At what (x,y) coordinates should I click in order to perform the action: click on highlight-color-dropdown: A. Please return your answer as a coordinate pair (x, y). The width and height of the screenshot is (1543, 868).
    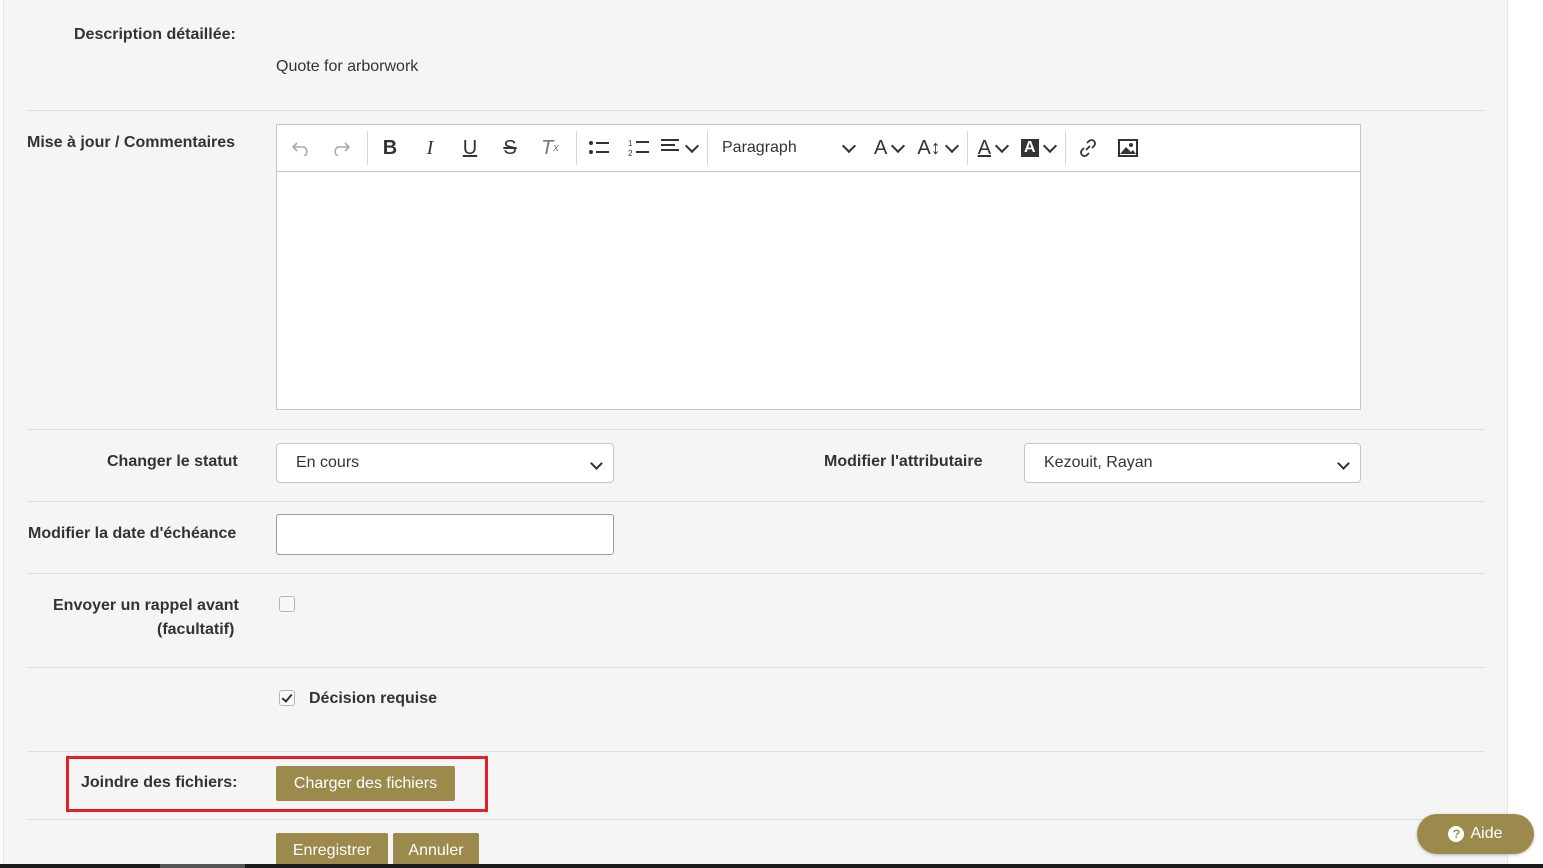
    Looking at the image, I should click on (1039, 148).